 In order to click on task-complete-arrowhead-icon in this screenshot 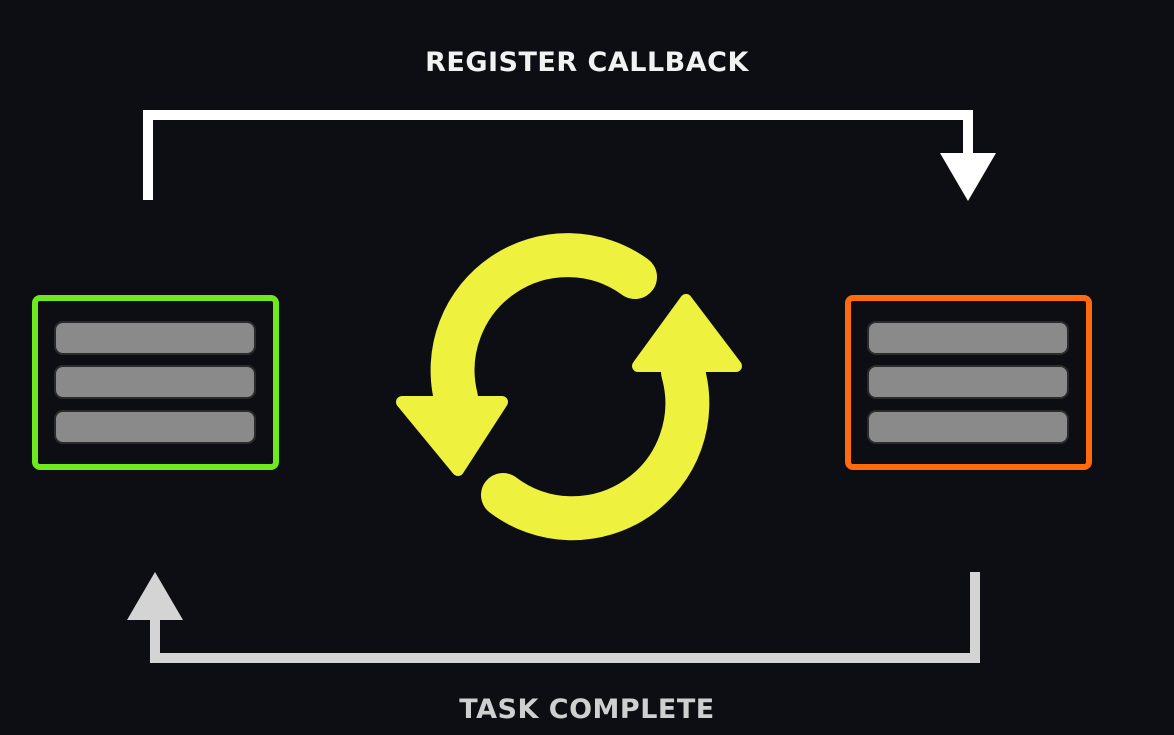, I will do `click(155, 596)`.